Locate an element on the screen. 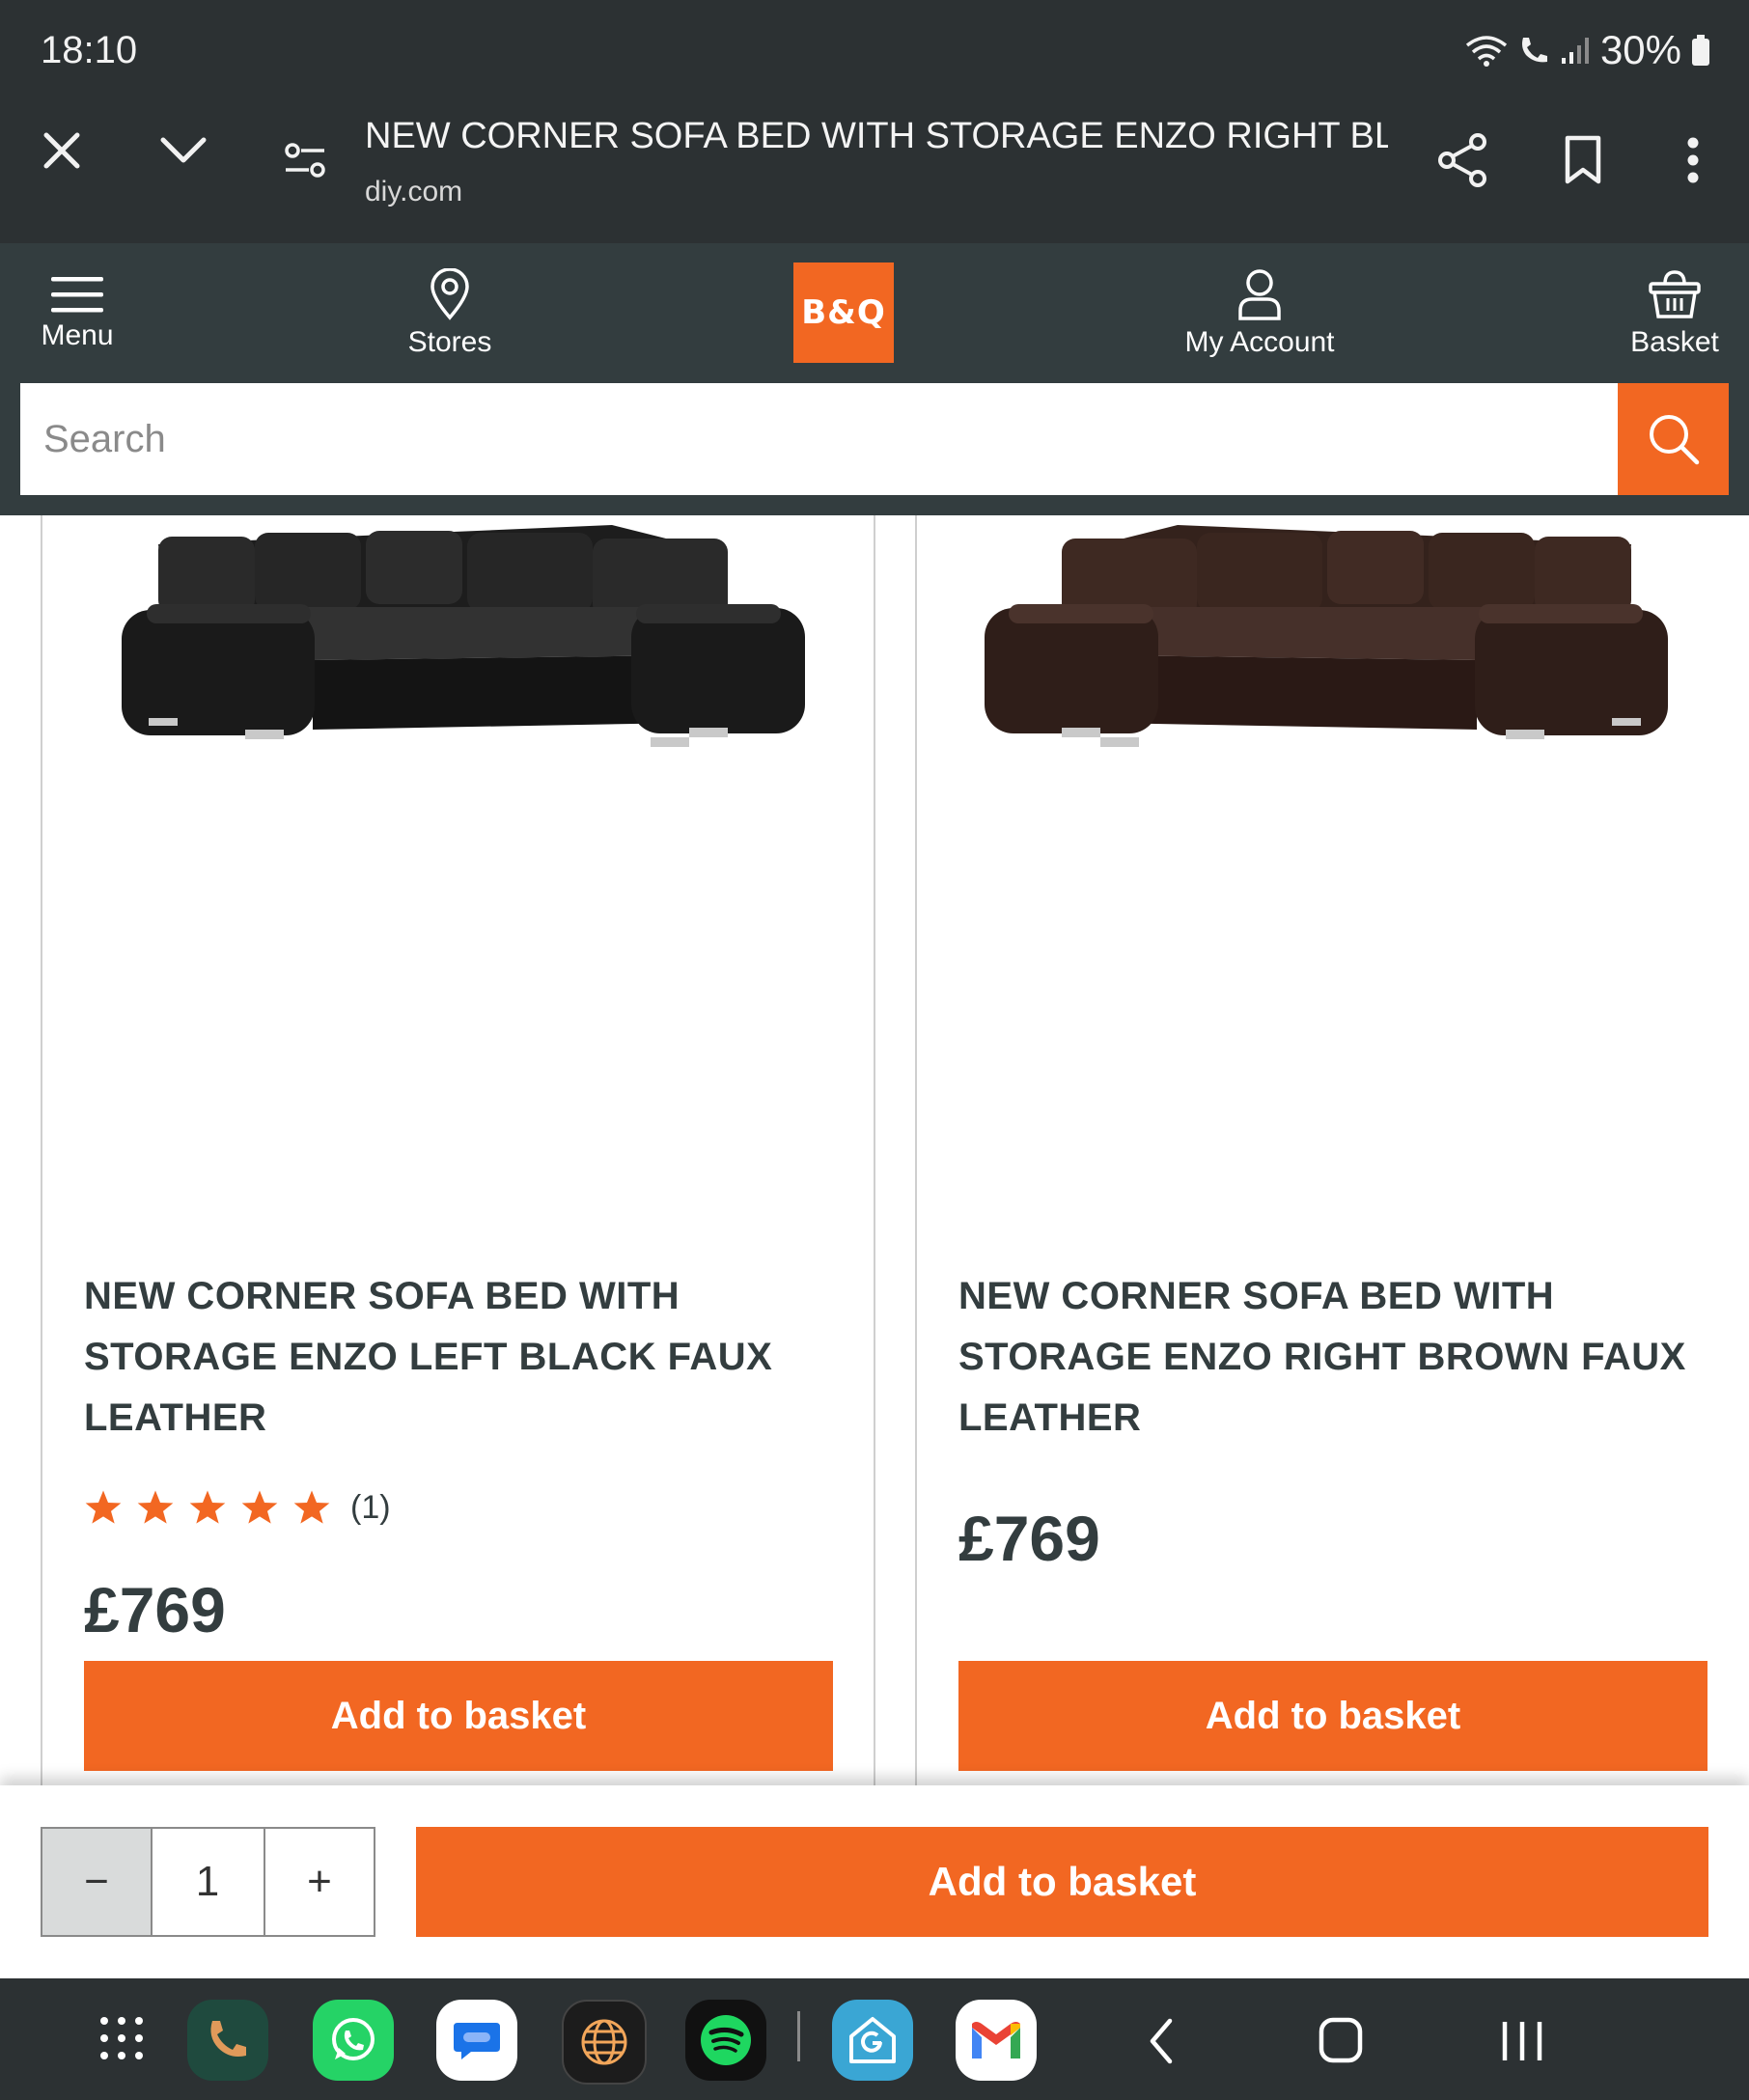 Image resolution: width=1749 pixels, height=2100 pixels. star-rating: (1) is located at coordinates (238, 1507).